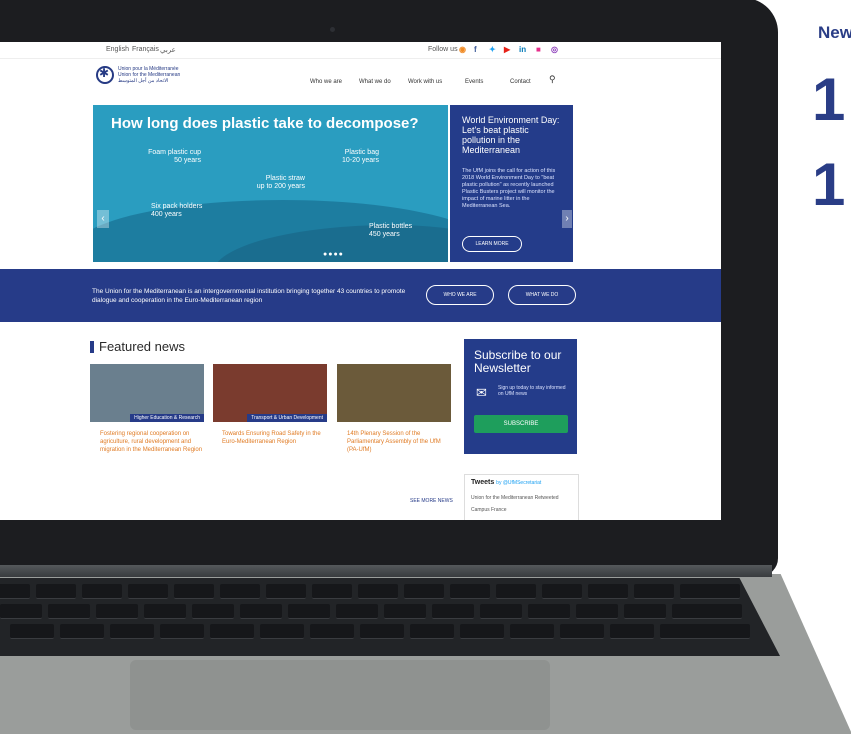 This screenshot has width=851, height=734. What do you see at coordinates (265, 123) in the screenshot?
I see `hero-title: How long does plastic take to decompose?` at bounding box center [265, 123].